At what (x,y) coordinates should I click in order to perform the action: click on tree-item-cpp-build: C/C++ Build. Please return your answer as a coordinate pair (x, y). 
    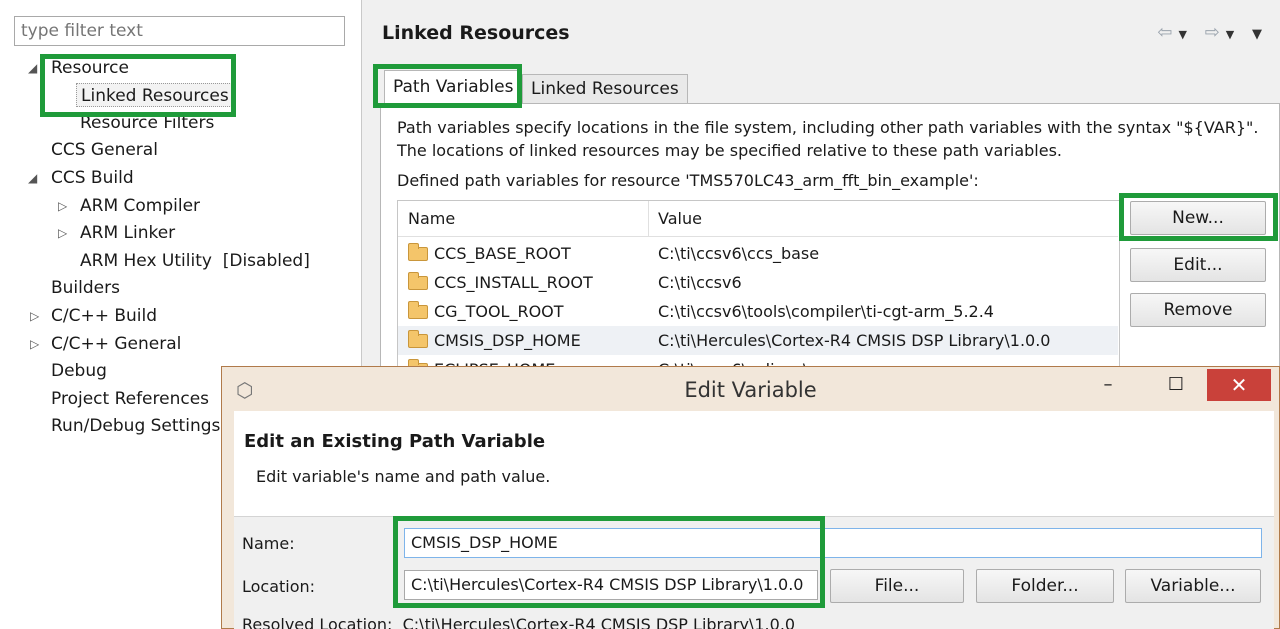
    Looking at the image, I should click on (104, 316).